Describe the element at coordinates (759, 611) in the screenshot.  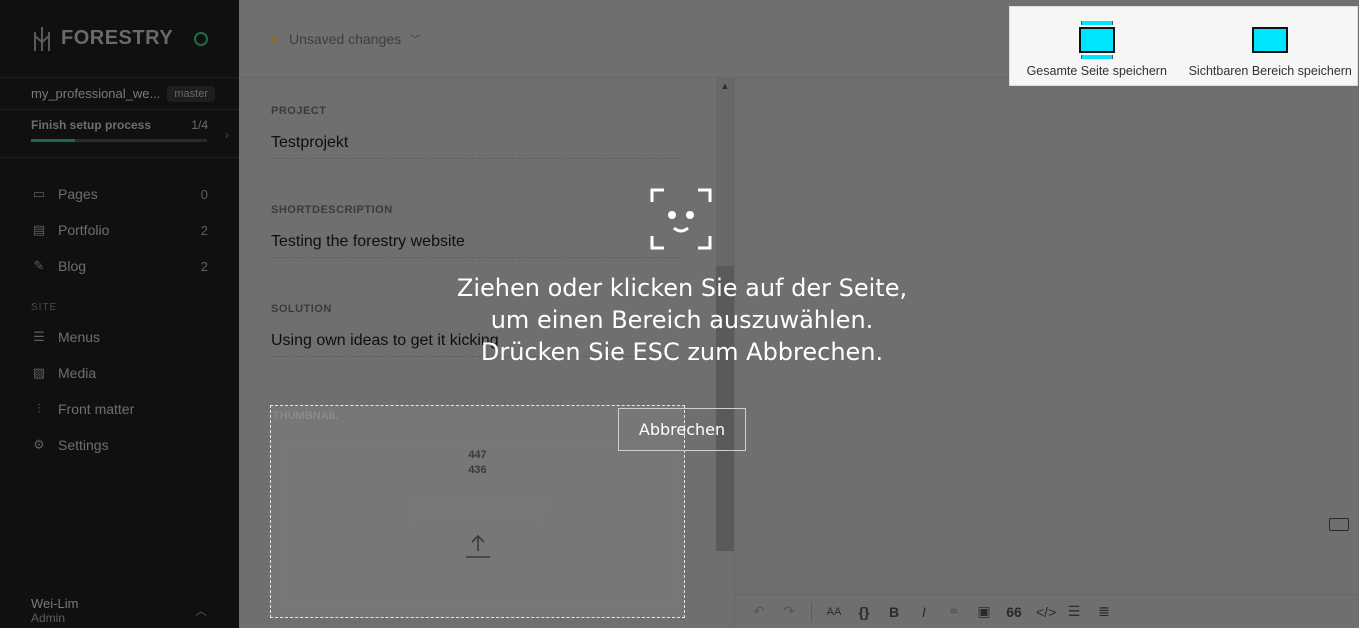
I see `undo-icon: ↶` at that location.